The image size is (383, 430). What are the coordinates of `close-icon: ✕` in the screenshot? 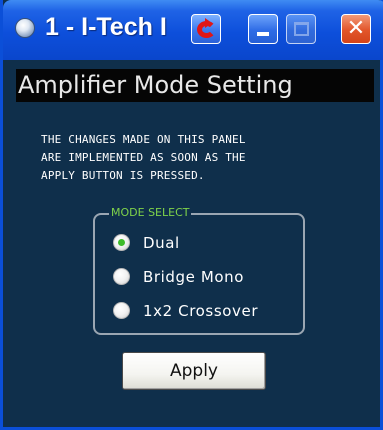 It's located at (356, 28).